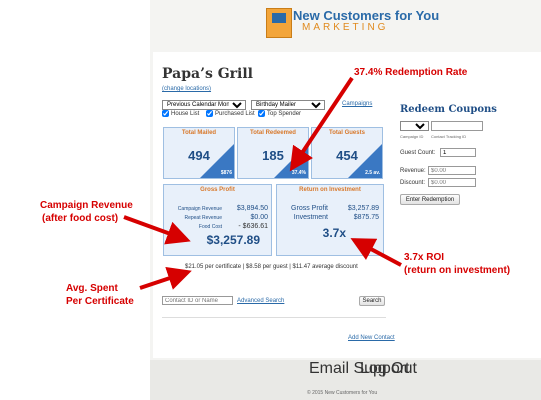  Describe the element at coordinates (376, 252) in the screenshot. I see `roi-arrow` at that location.